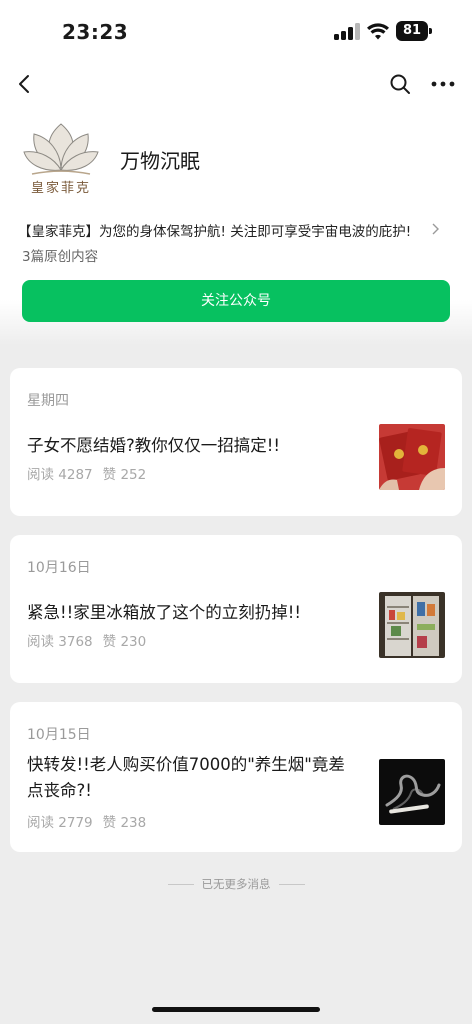  Describe the element at coordinates (236, 1009) in the screenshot. I see `home-indicator` at that location.